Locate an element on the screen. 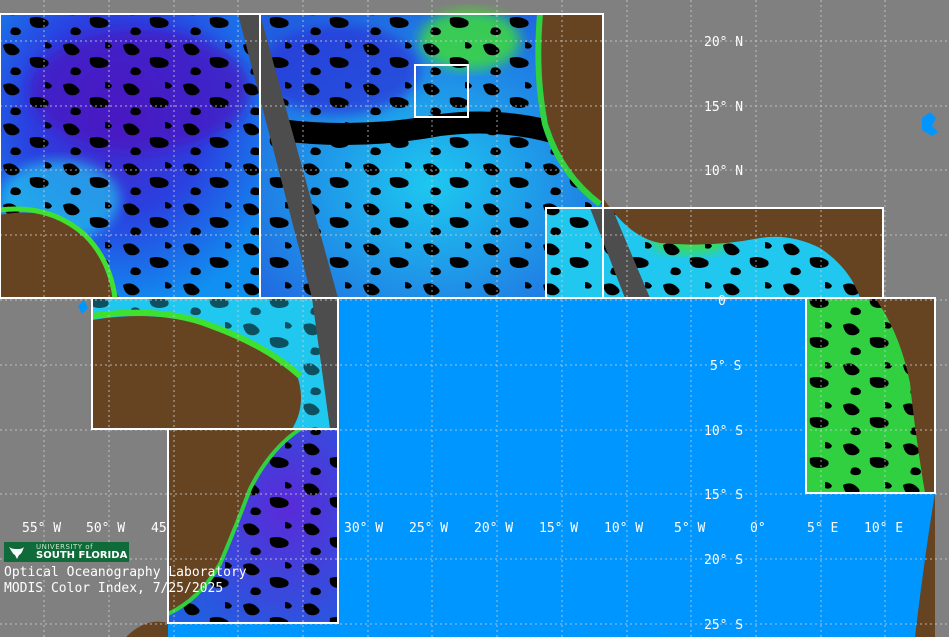  panel-gulf-of-guinea is located at coordinates (714, 248).